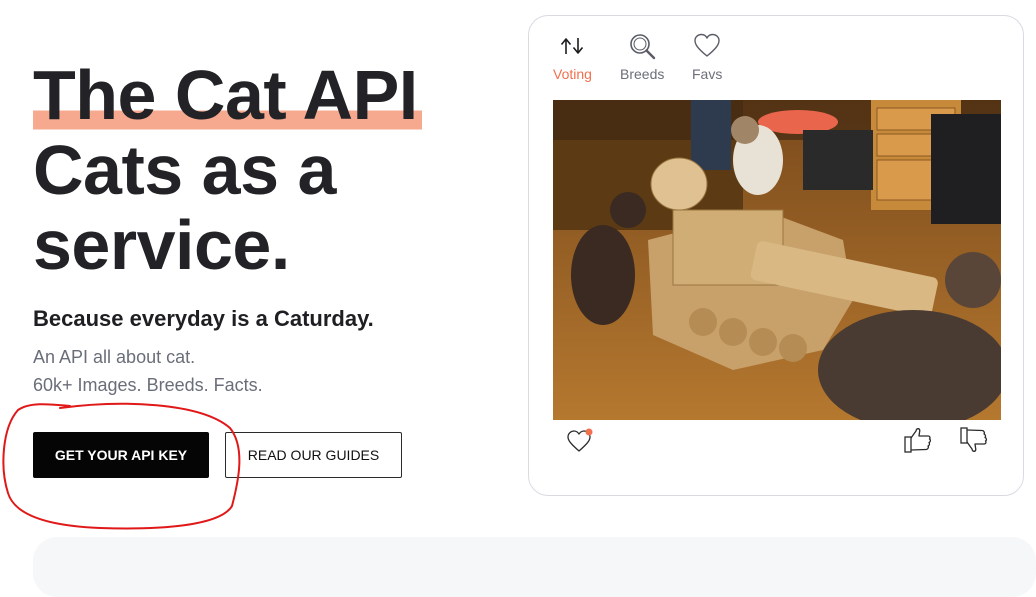  I want to click on hero-title-line-3: service., so click(161, 245).